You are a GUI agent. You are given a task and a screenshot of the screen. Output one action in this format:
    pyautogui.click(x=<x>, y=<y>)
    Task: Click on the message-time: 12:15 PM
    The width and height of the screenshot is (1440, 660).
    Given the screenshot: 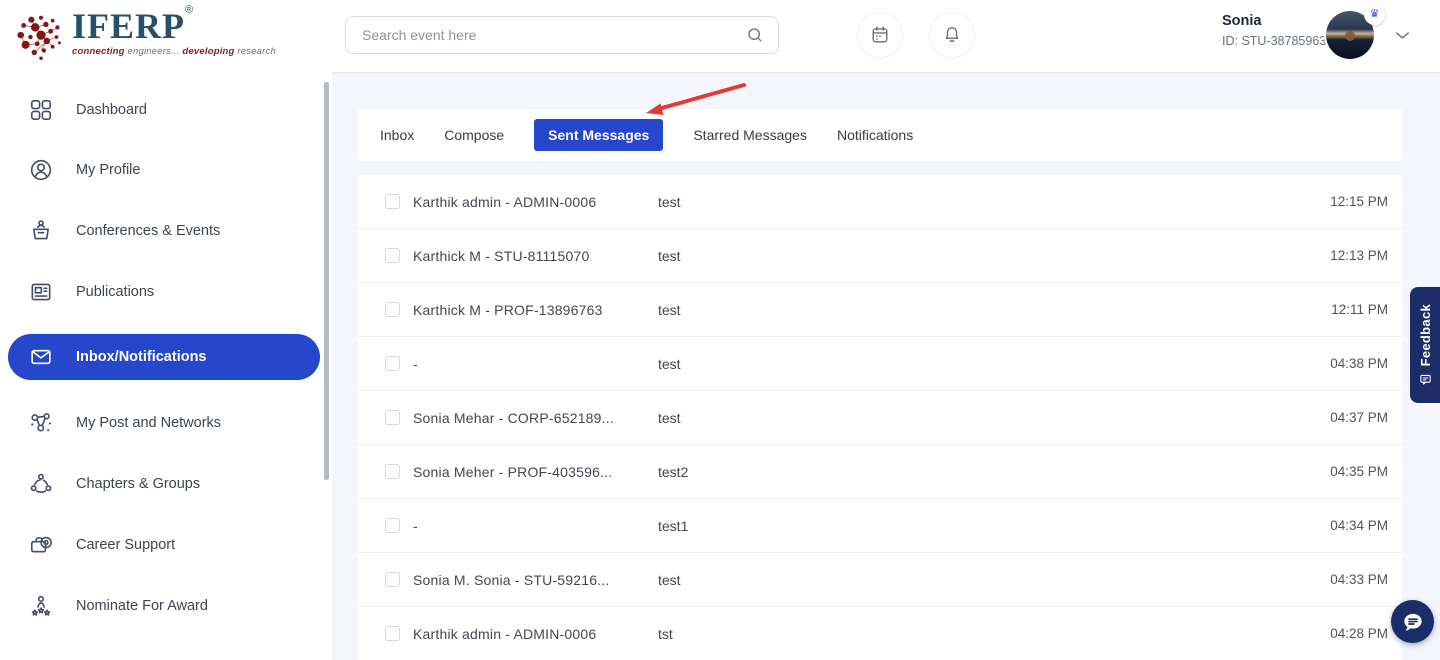 What is the action you would take?
    pyautogui.click(x=1359, y=201)
    